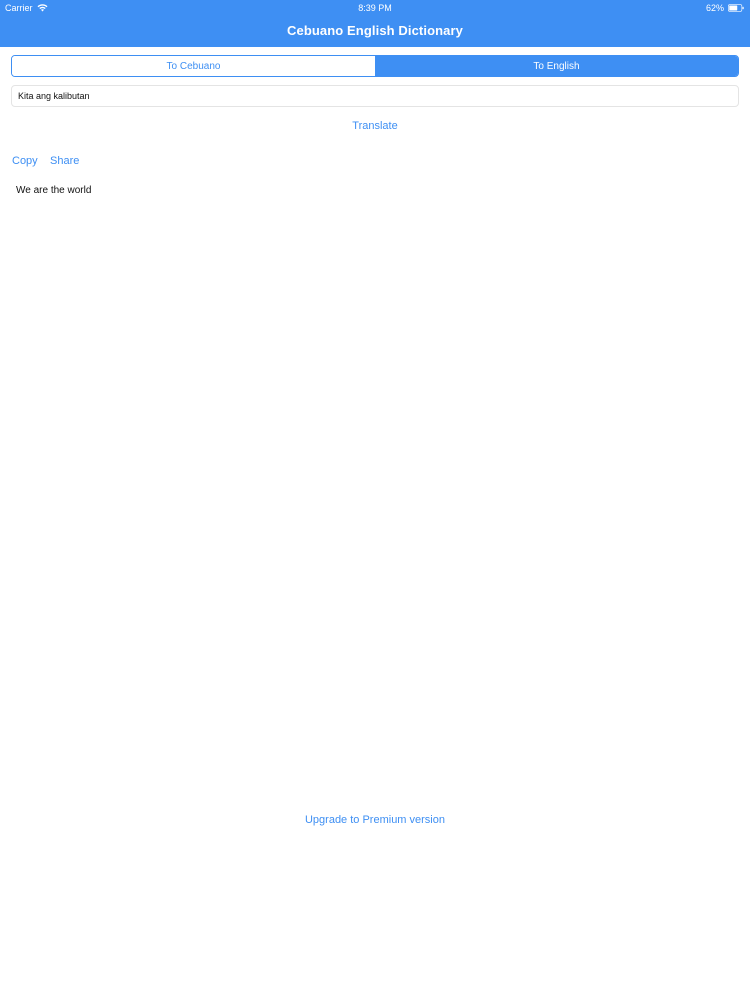 This screenshot has width=750, height=1000. What do you see at coordinates (25, 161) in the screenshot?
I see `copy-button: Copy` at bounding box center [25, 161].